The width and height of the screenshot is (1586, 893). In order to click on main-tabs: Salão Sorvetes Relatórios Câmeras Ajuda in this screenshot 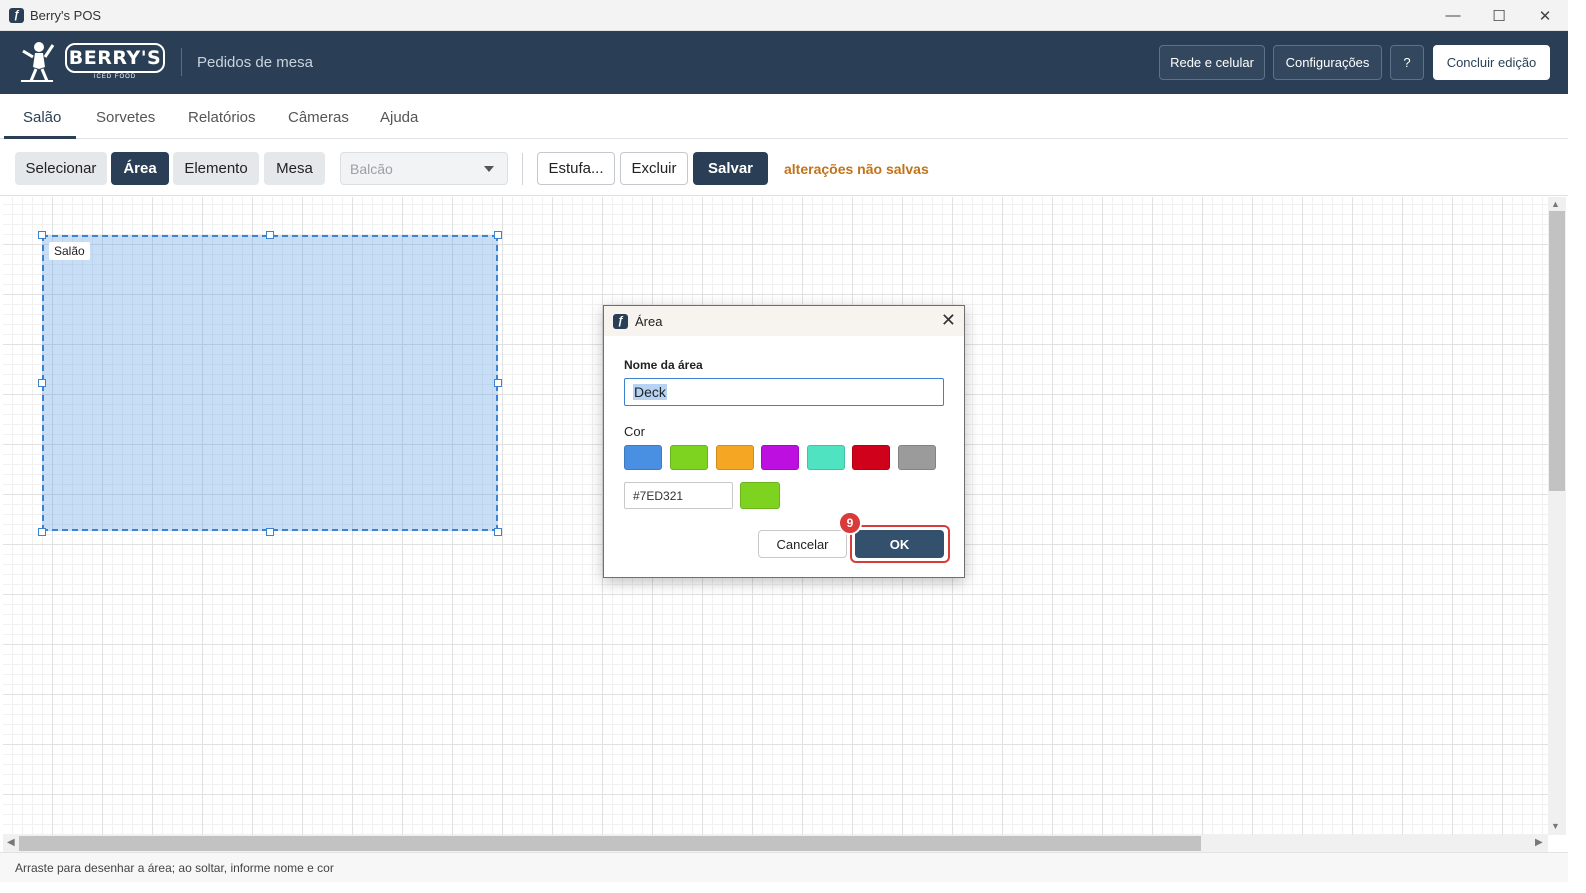, I will do `click(784, 116)`.